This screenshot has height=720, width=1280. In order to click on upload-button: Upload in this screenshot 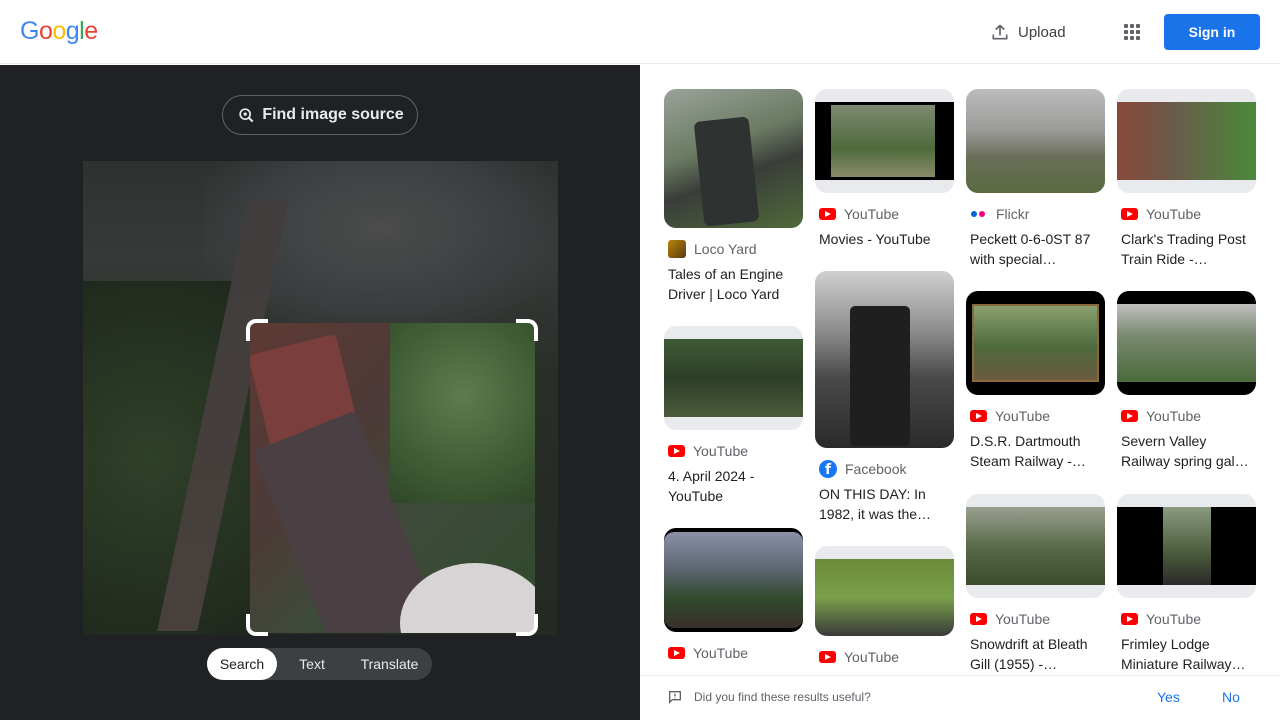, I will do `click(1028, 32)`.